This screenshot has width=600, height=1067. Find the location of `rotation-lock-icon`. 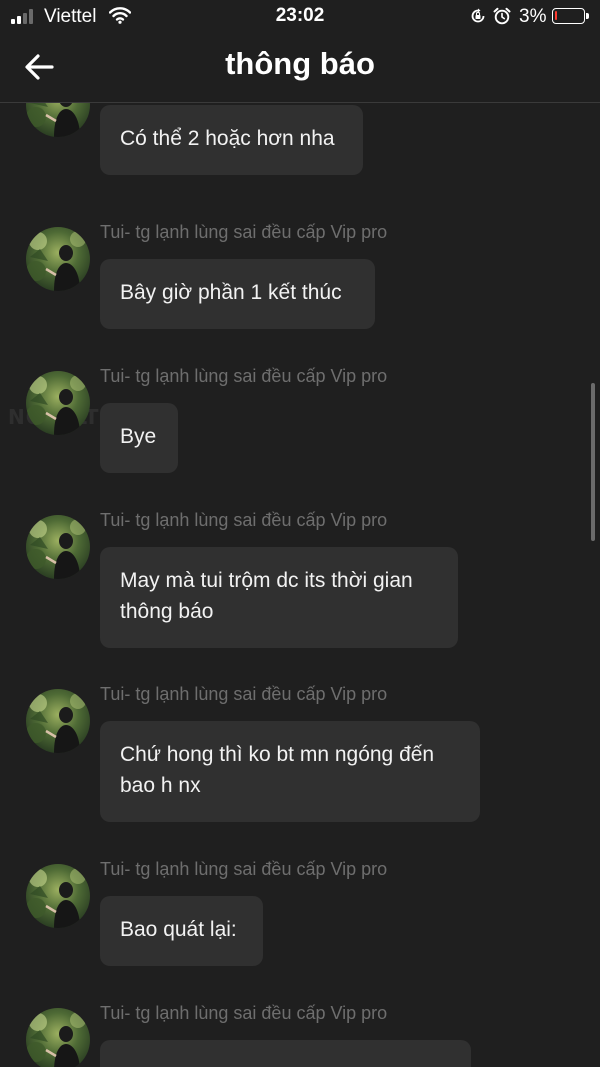

rotation-lock-icon is located at coordinates (478, 15).